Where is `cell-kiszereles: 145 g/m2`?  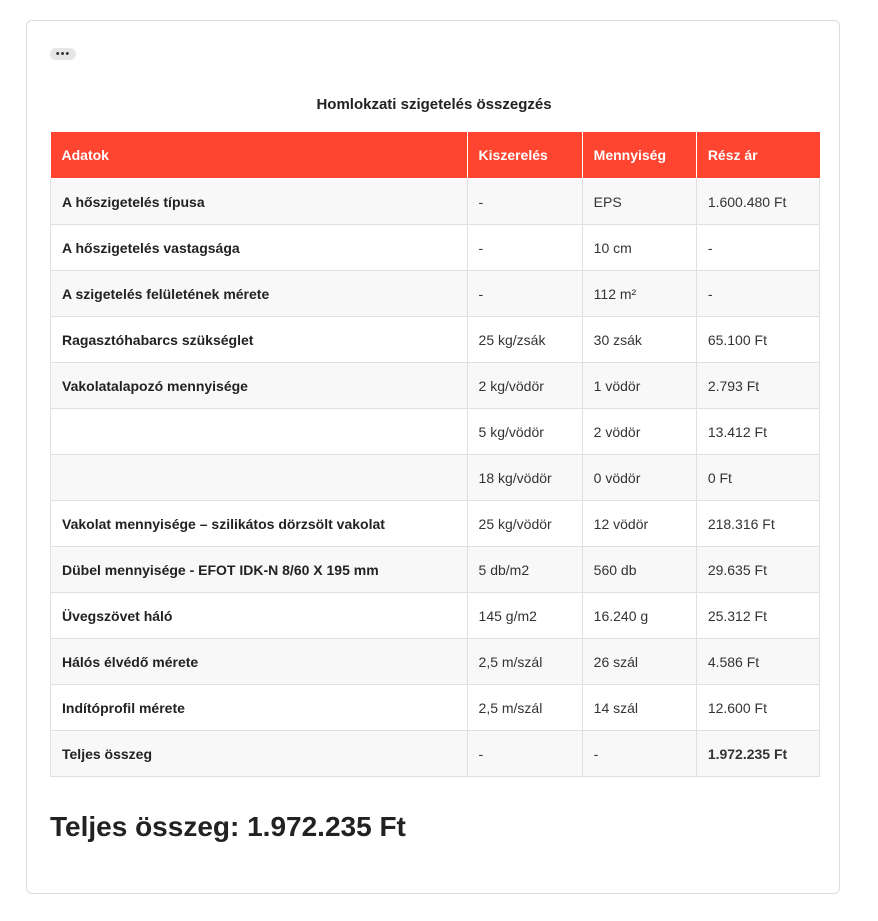 cell-kiszereles: 145 g/m2 is located at coordinates (524, 615).